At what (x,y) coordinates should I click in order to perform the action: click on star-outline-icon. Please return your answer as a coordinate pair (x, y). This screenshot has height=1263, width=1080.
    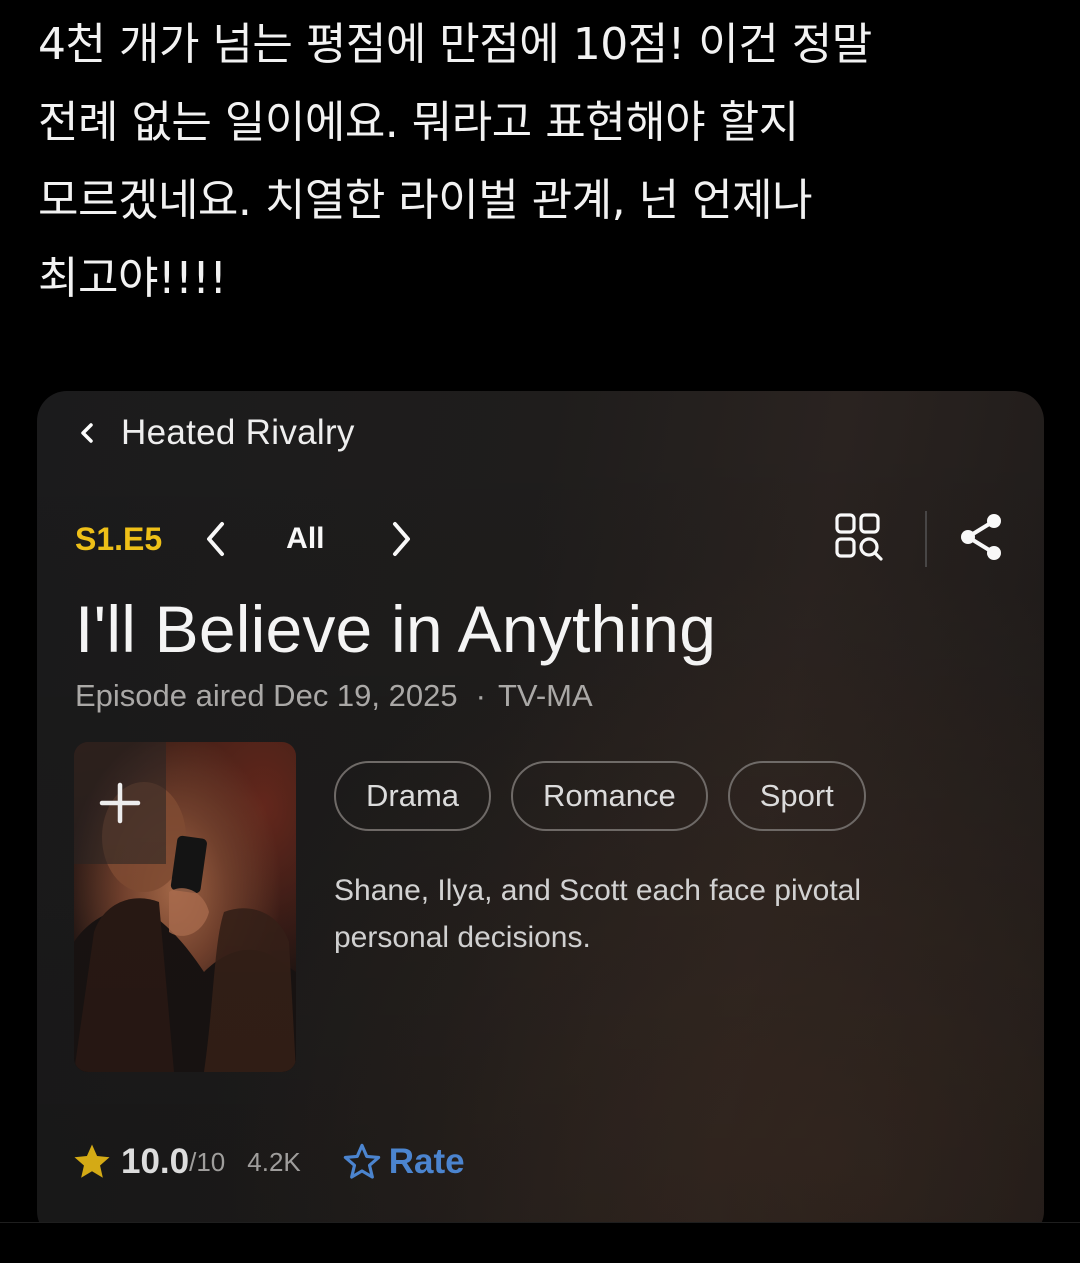
    Looking at the image, I should click on (361, 1161).